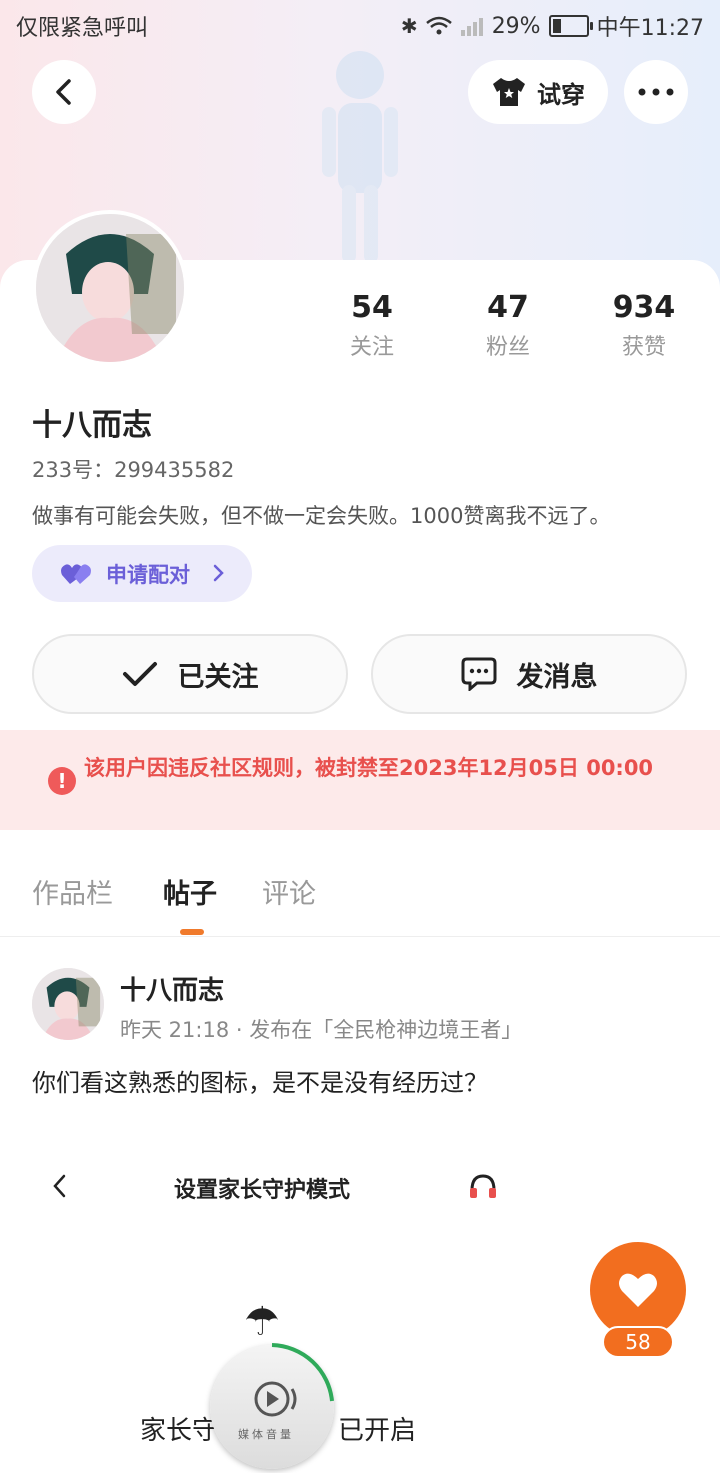  I want to click on post-author-avatar, so click(68, 1004).